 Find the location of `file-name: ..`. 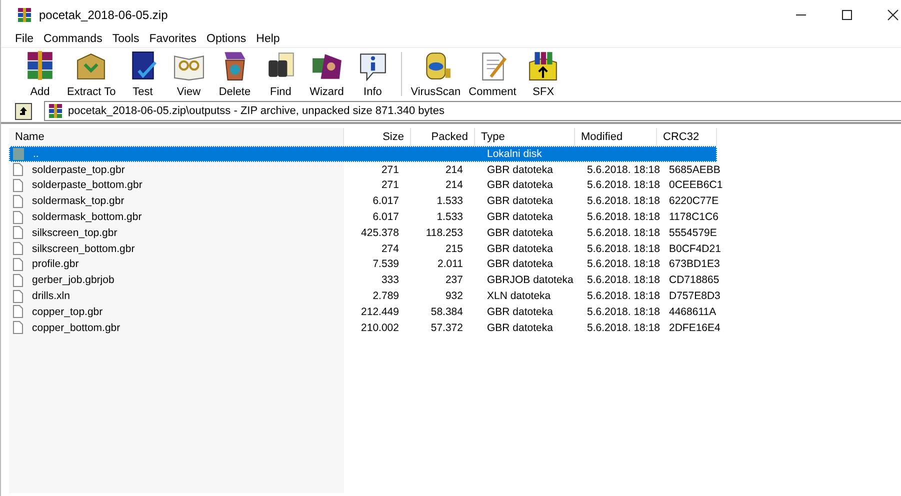

file-name: .. is located at coordinates (36, 154).